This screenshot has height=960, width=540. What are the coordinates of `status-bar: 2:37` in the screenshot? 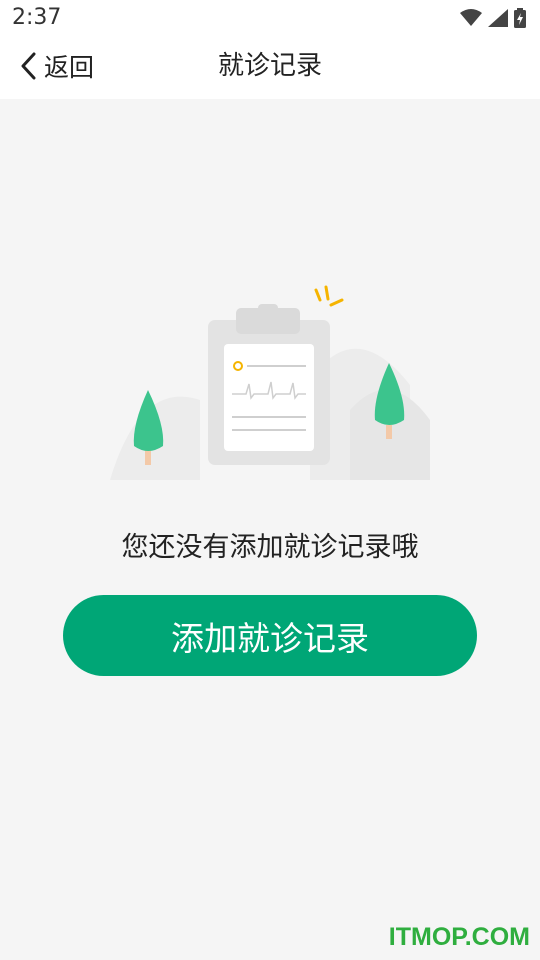 It's located at (270, 18).